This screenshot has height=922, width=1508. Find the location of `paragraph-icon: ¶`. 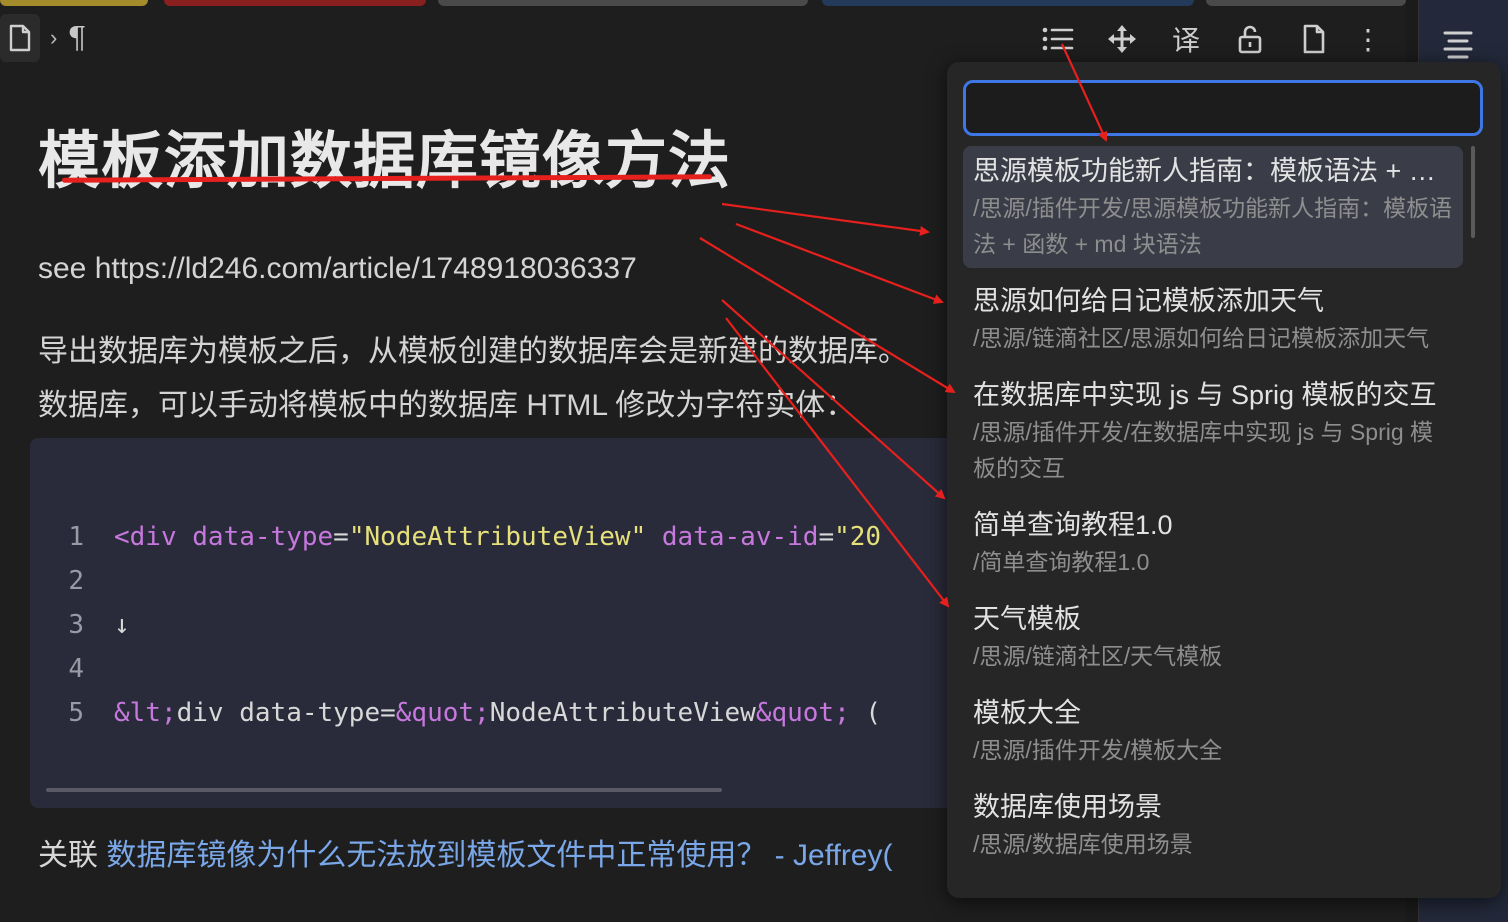

paragraph-icon: ¶ is located at coordinates (76, 38).